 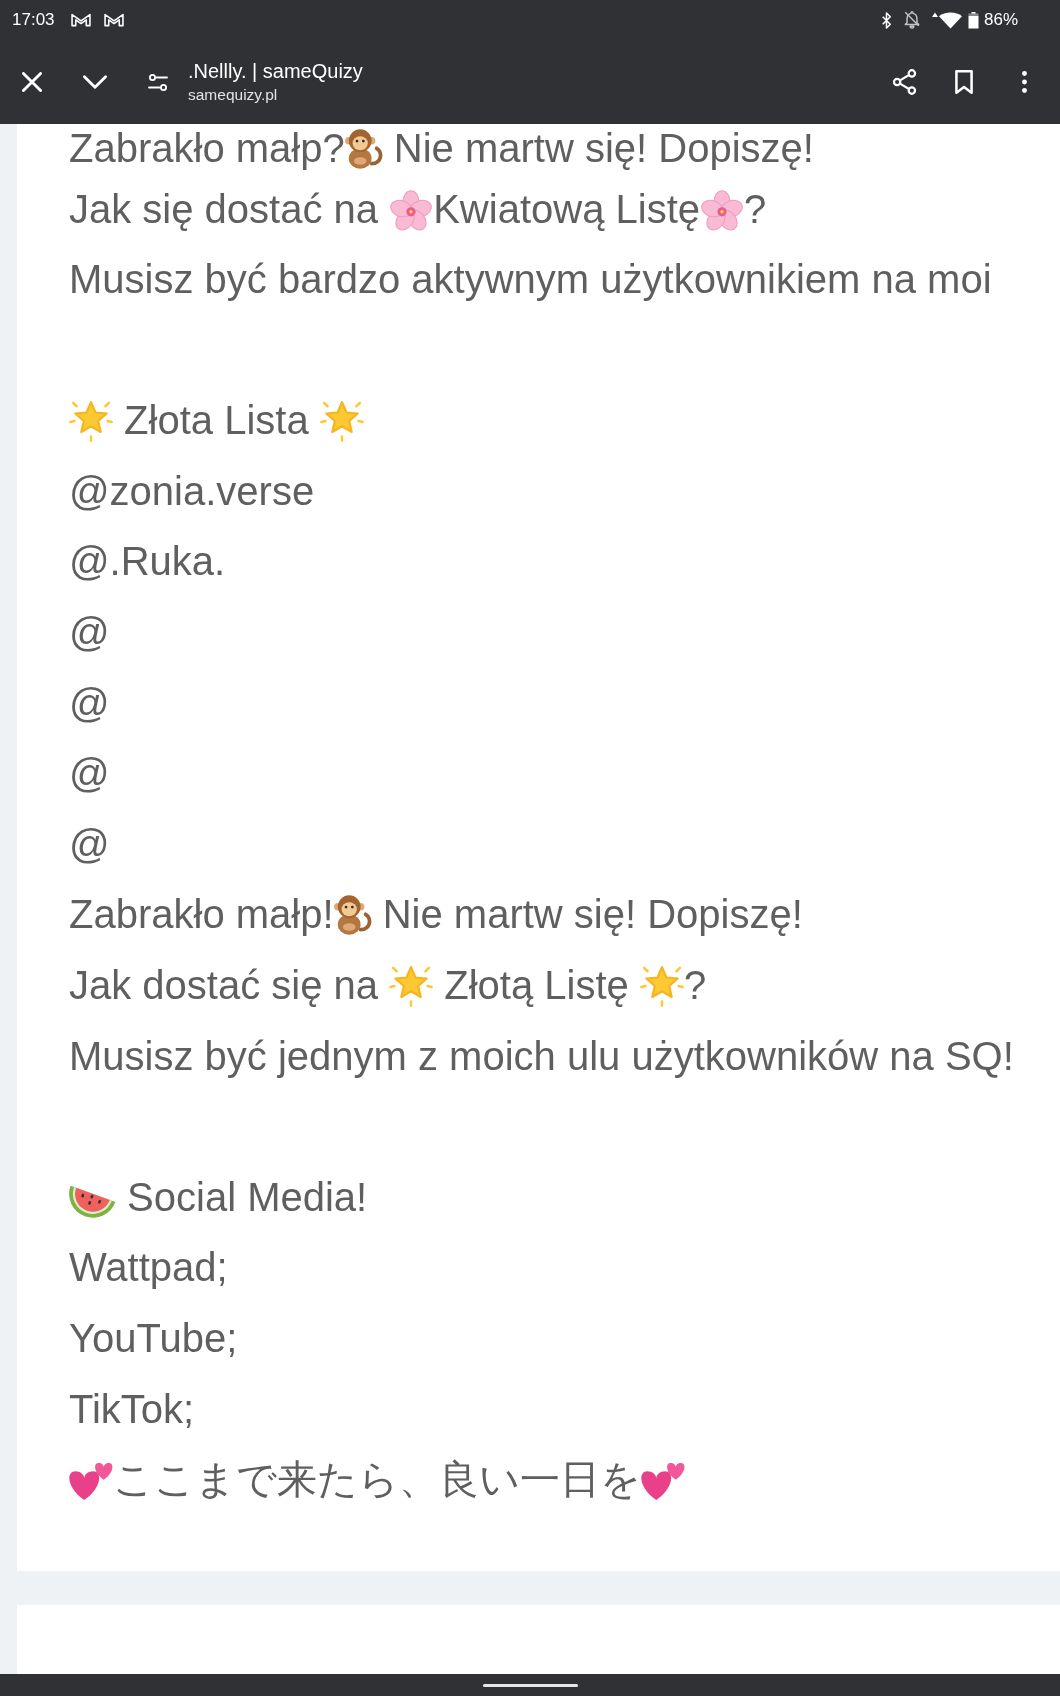 I want to click on body-text: Złotą Listę, so click(x=536, y=985).